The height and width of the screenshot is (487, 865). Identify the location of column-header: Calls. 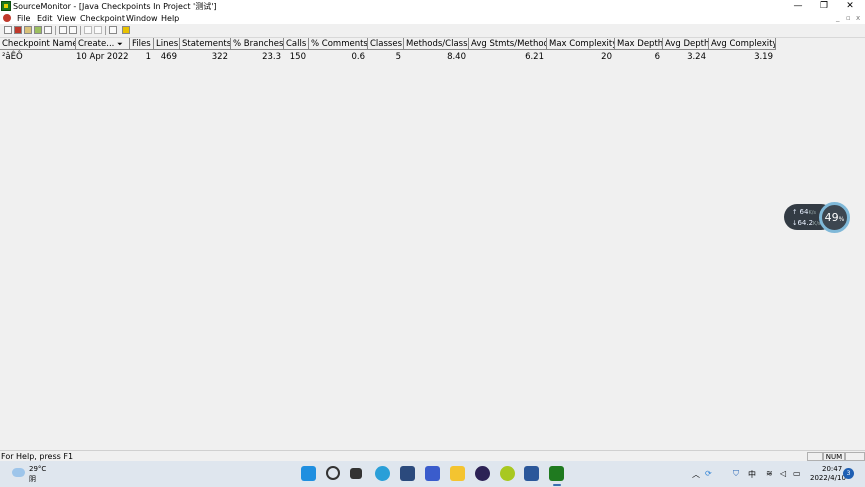
(296, 44).